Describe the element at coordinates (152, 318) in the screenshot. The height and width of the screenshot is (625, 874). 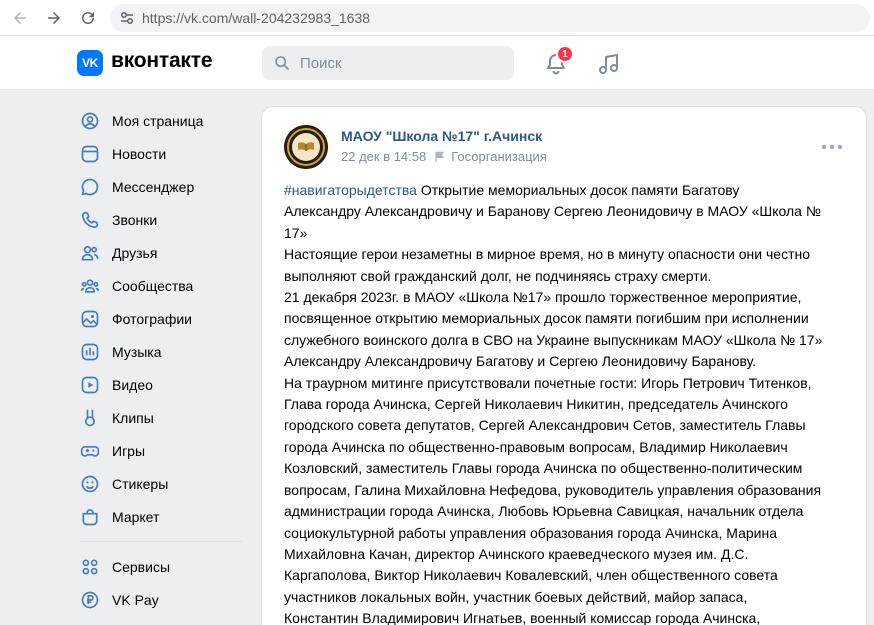
I see `sidebar-item-label: Фотографии` at that location.